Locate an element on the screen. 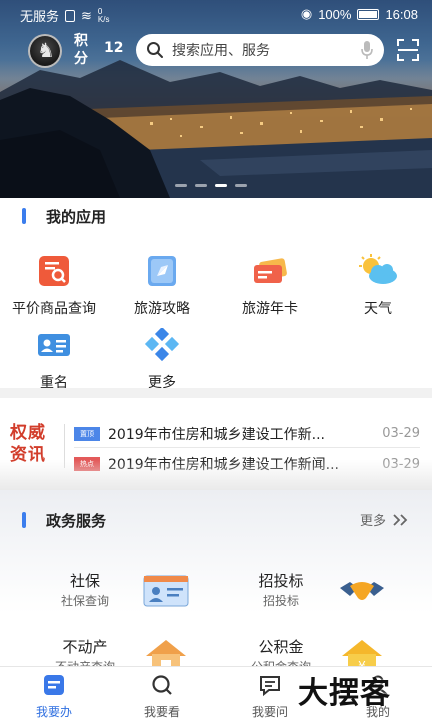 The height and width of the screenshot is (720, 432). battery-percent: 100% is located at coordinates (335, 14).